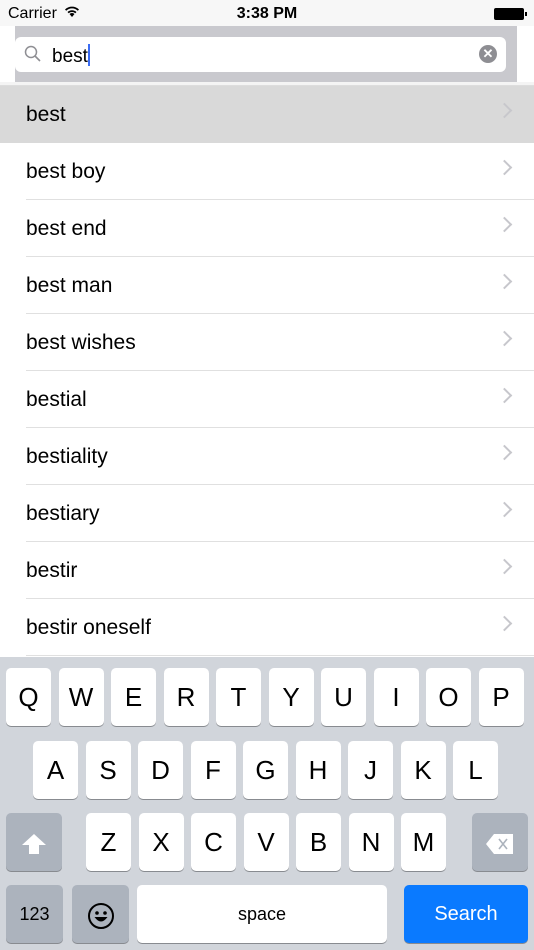 The width and height of the screenshot is (534, 950). I want to click on key-z: Z, so click(108, 842).